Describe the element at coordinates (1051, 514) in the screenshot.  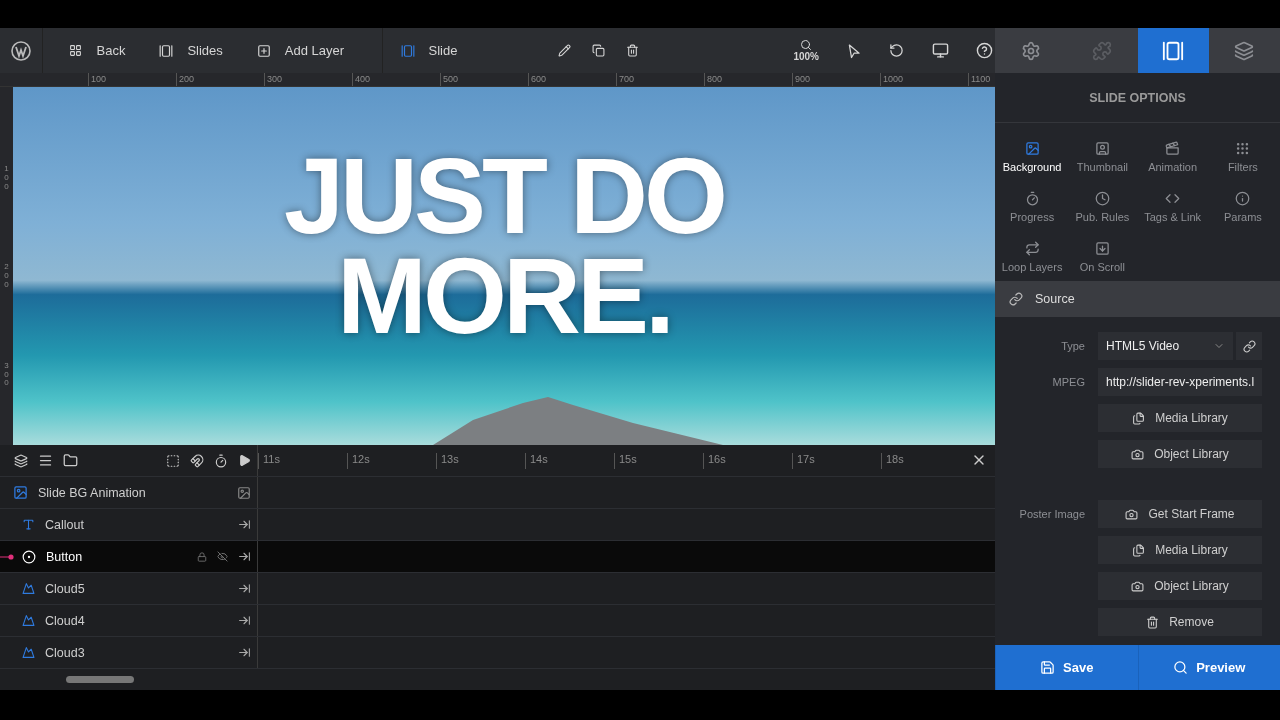
I see `field-label: Poster Image` at that location.